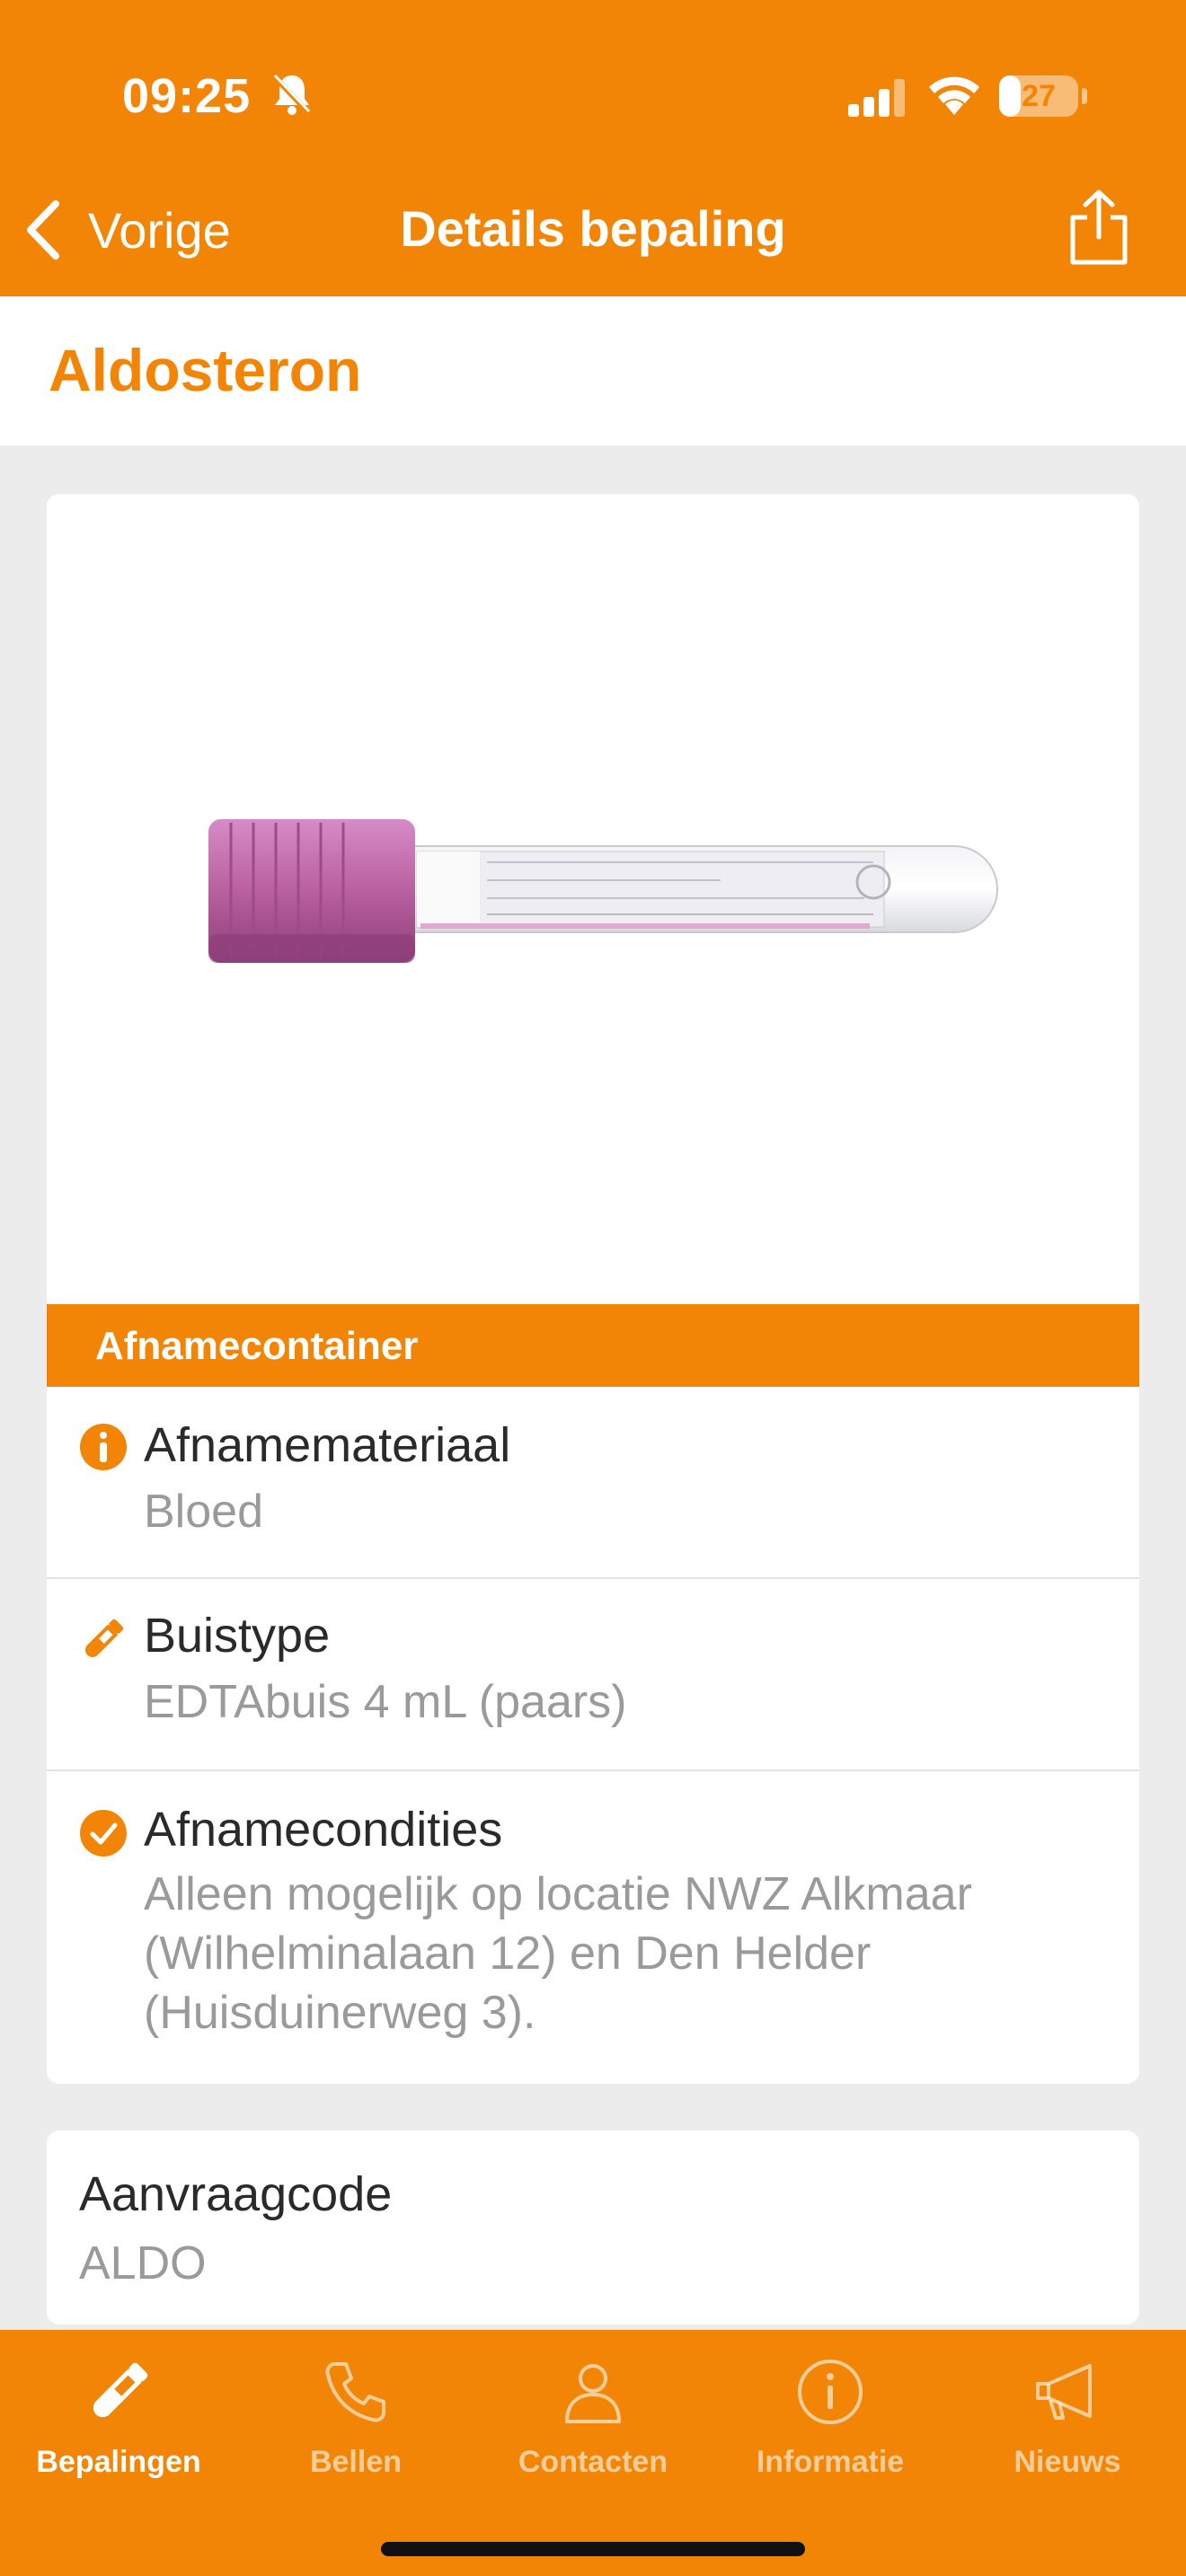  What do you see at coordinates (593, 2462) in the screenshot?
I see `tab-label: Contacten` at bounding box center [593, 2462].